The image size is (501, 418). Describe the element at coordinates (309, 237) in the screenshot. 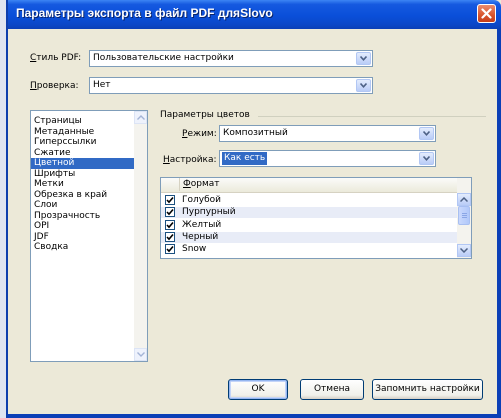

I see `table-row: Черный` at that location.